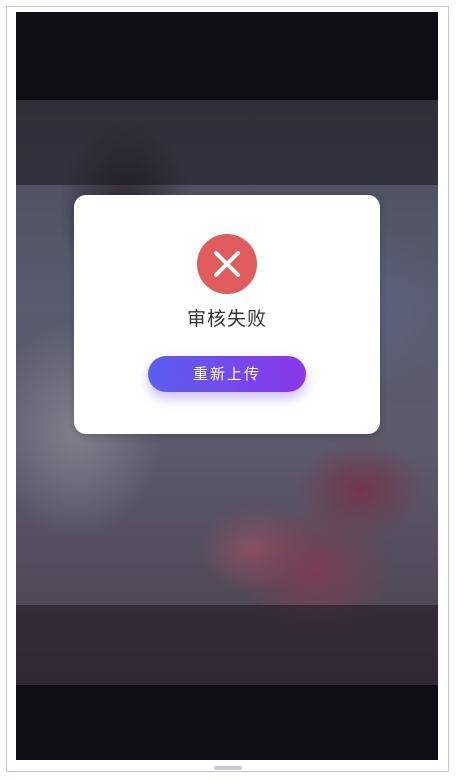  Describe the element at coordinates (227, 264) in the screenshot. I see `close-icon` at that location.